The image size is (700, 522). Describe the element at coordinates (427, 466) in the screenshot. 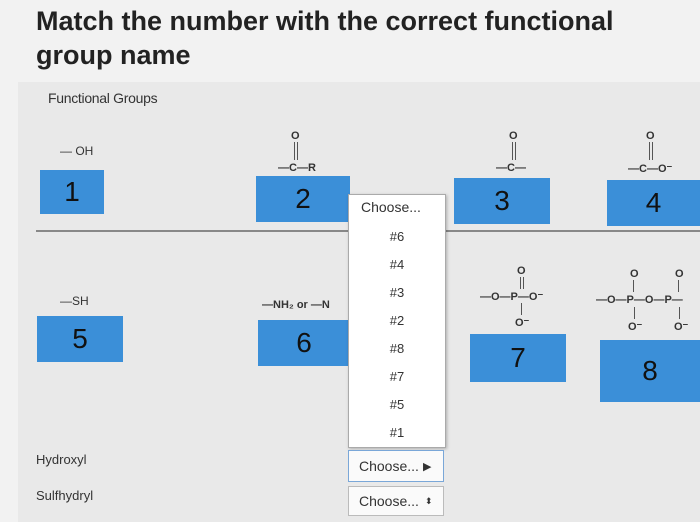

I see `cursor-icon: ▶` at that location.